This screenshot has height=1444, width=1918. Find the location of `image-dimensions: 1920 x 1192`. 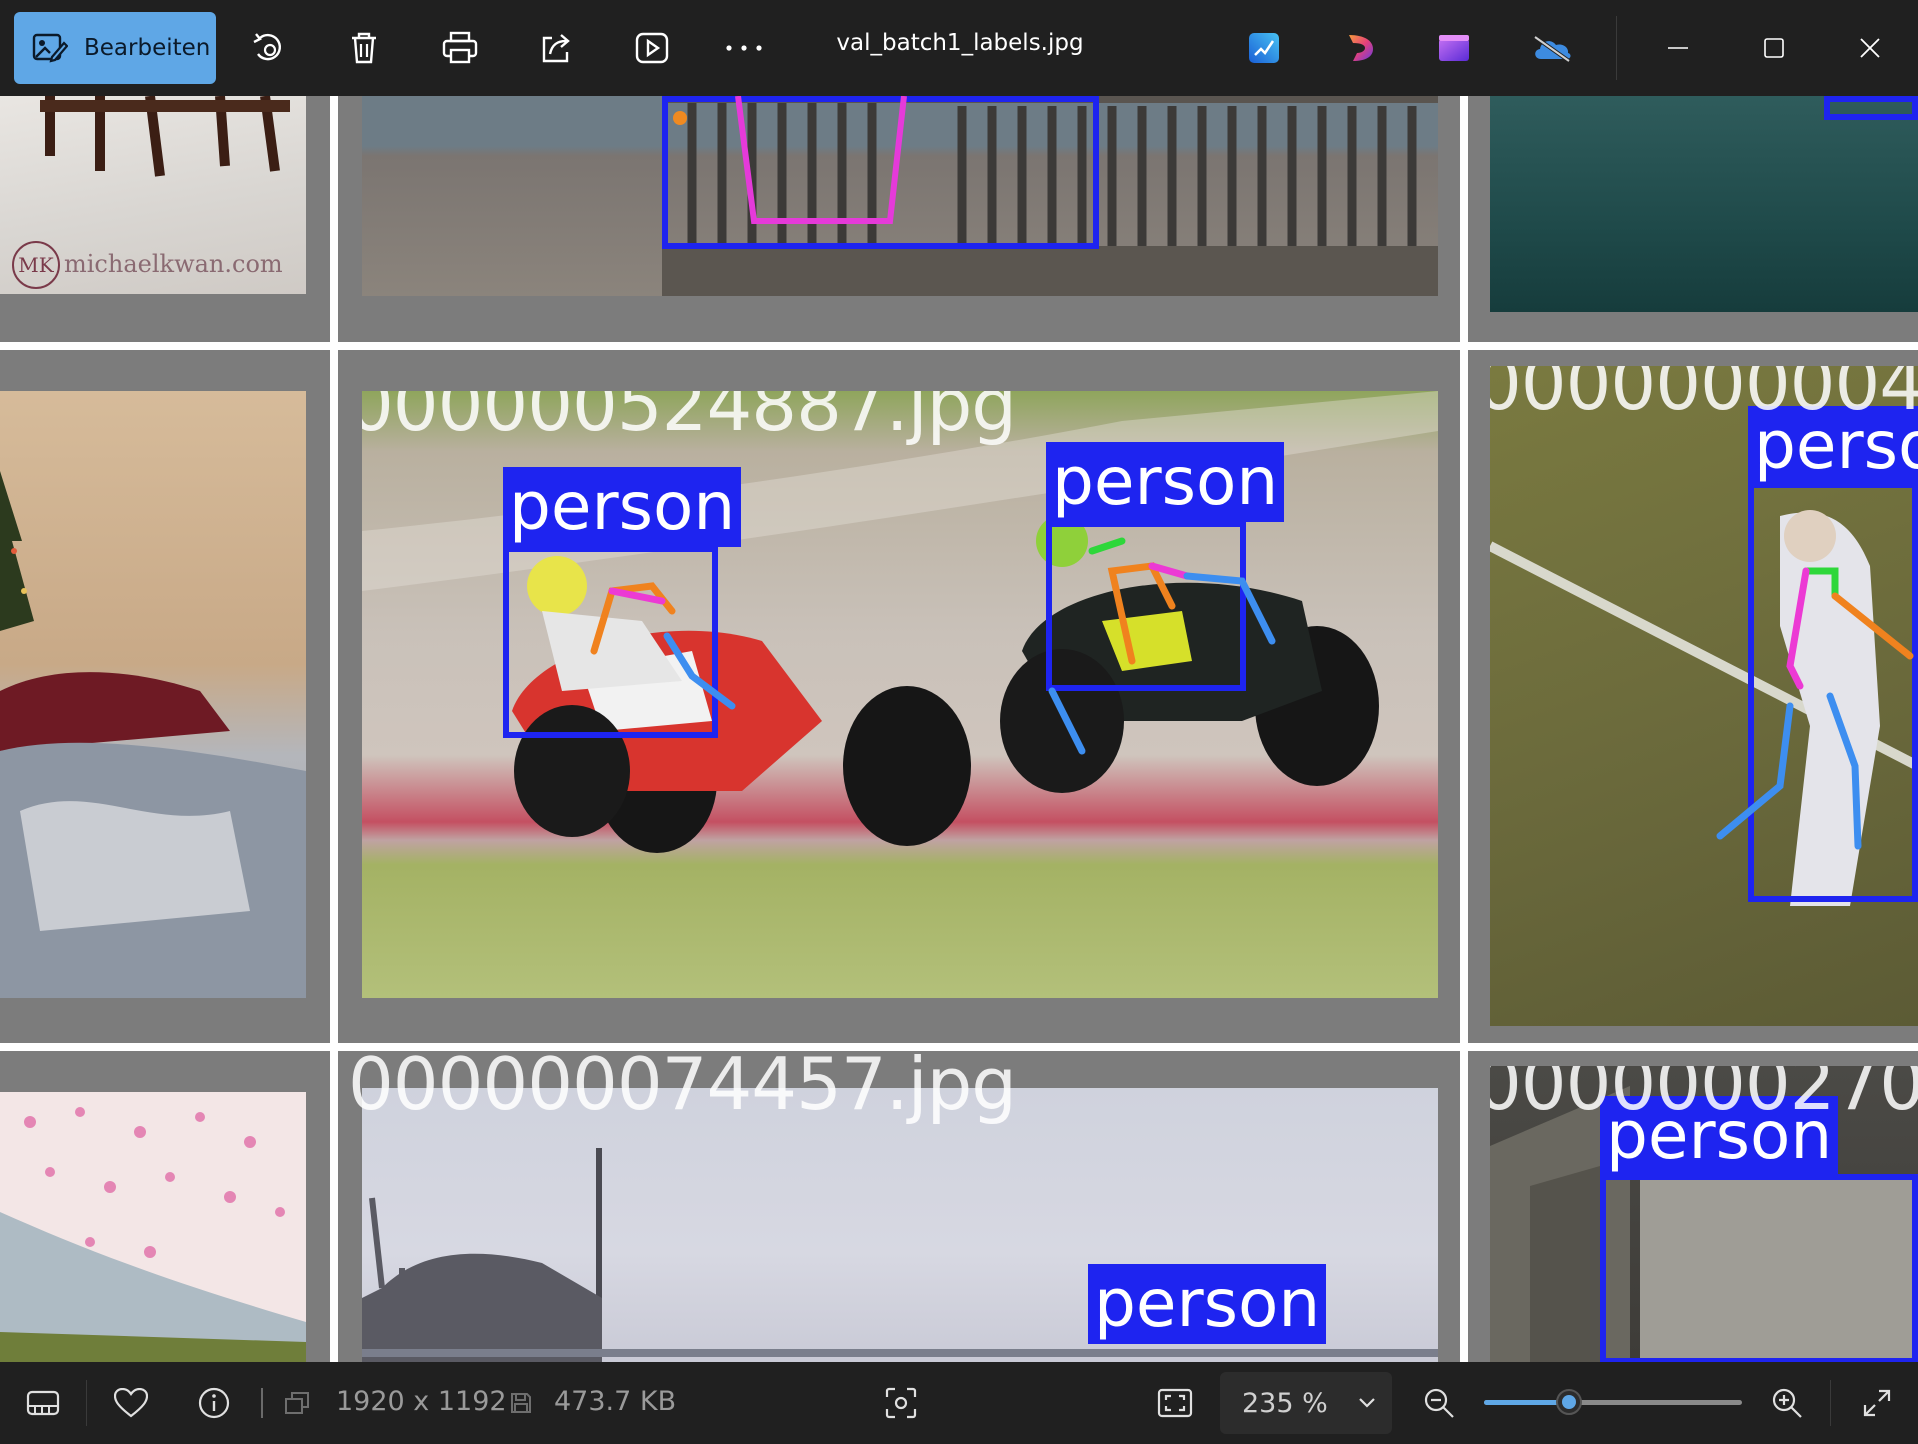

image-dimensions: 1920 x 1192 is located at coordinates (421, 1401).